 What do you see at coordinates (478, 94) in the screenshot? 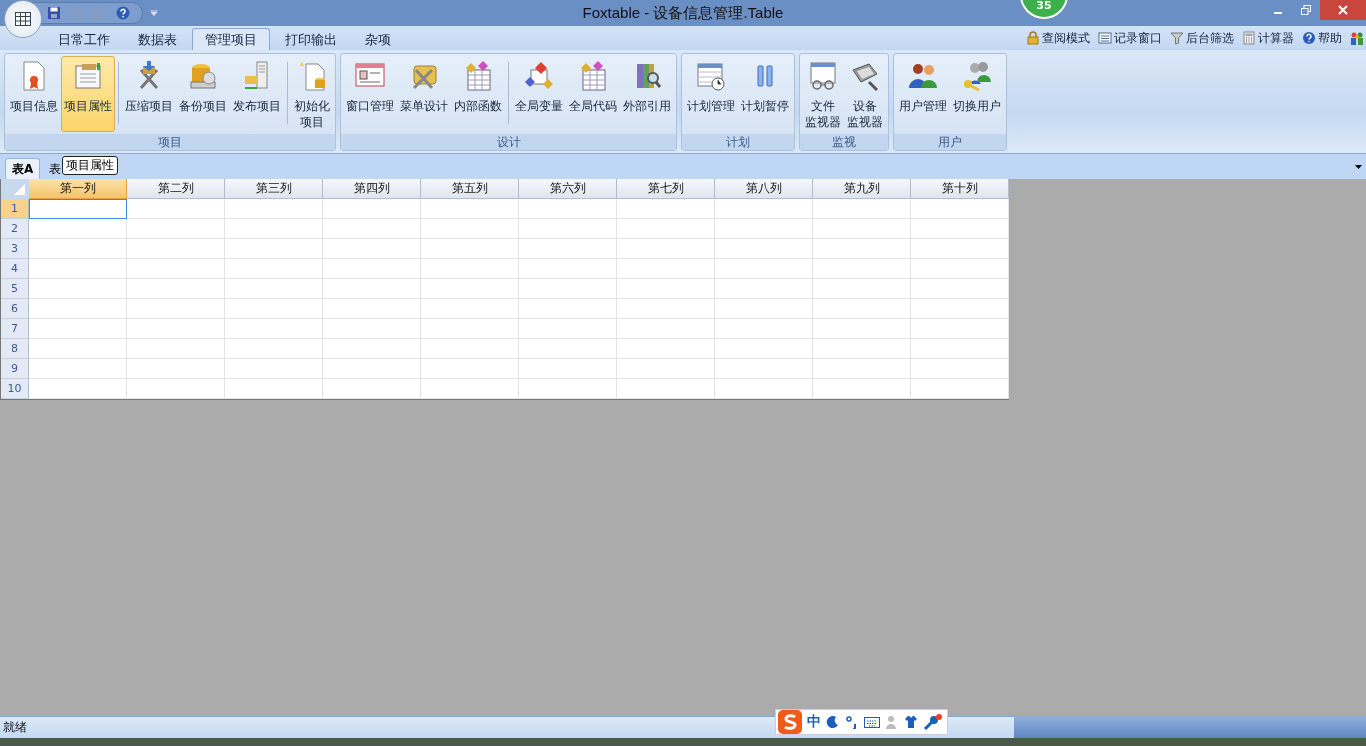
I see `ribbon-button: 内部函数` at bounding box center [478, 94].